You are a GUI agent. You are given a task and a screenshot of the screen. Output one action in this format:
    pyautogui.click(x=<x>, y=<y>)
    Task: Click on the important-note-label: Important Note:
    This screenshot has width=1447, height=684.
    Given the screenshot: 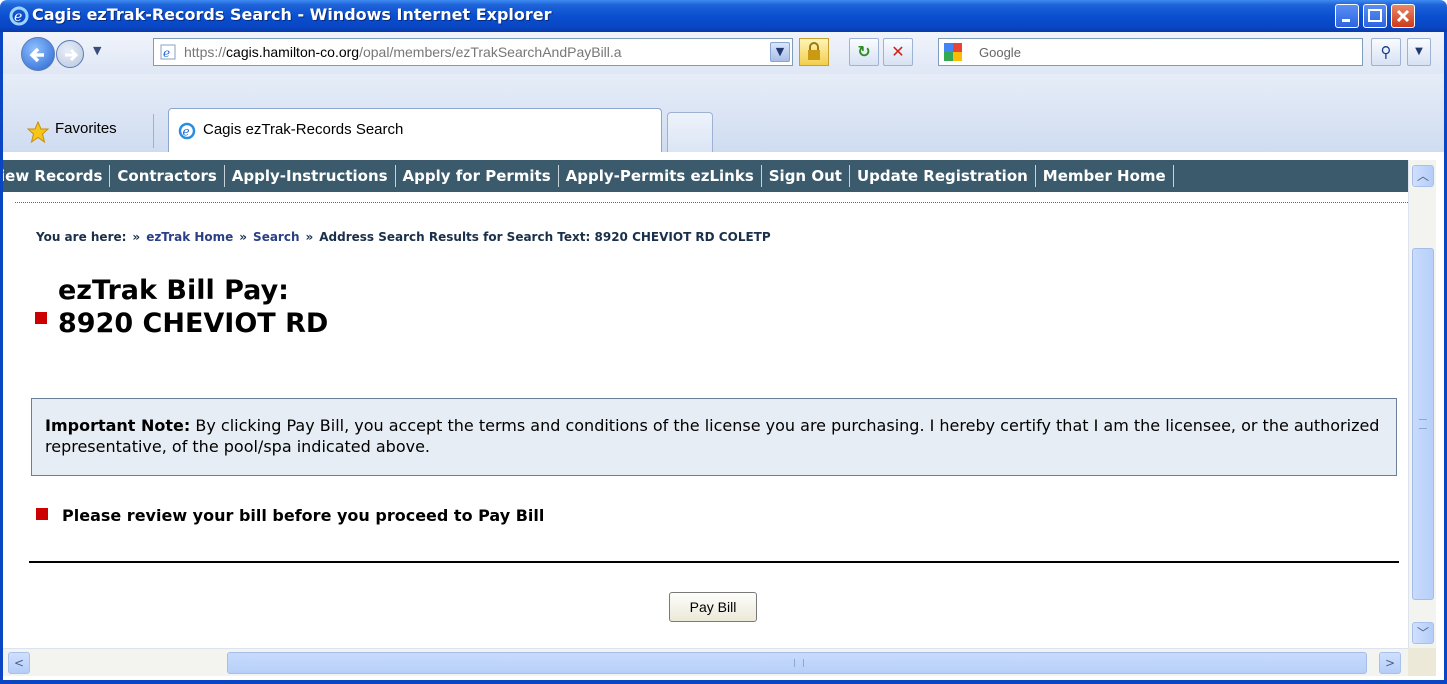 What is the action you would take?
    pyautogui.click(x=118, y=425)
    